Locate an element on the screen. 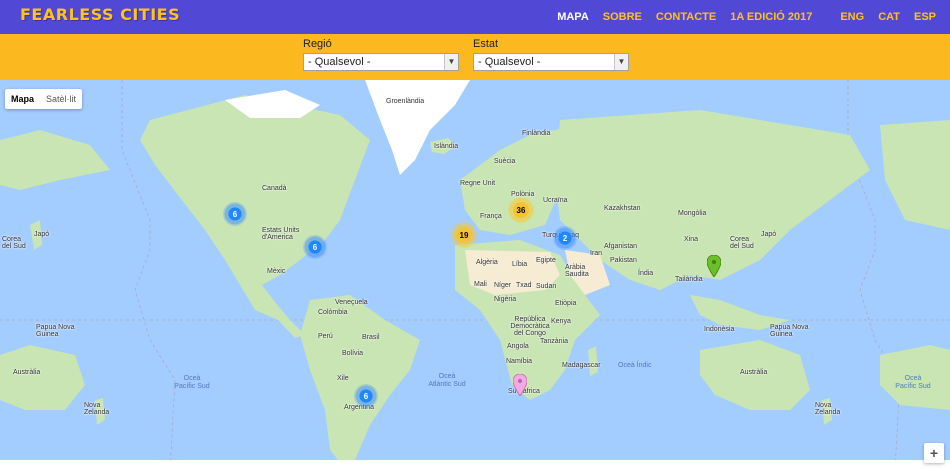 The image size is (950, 469). label-rdc: República Democràtica del Congo is located at coordinates (530, 326).